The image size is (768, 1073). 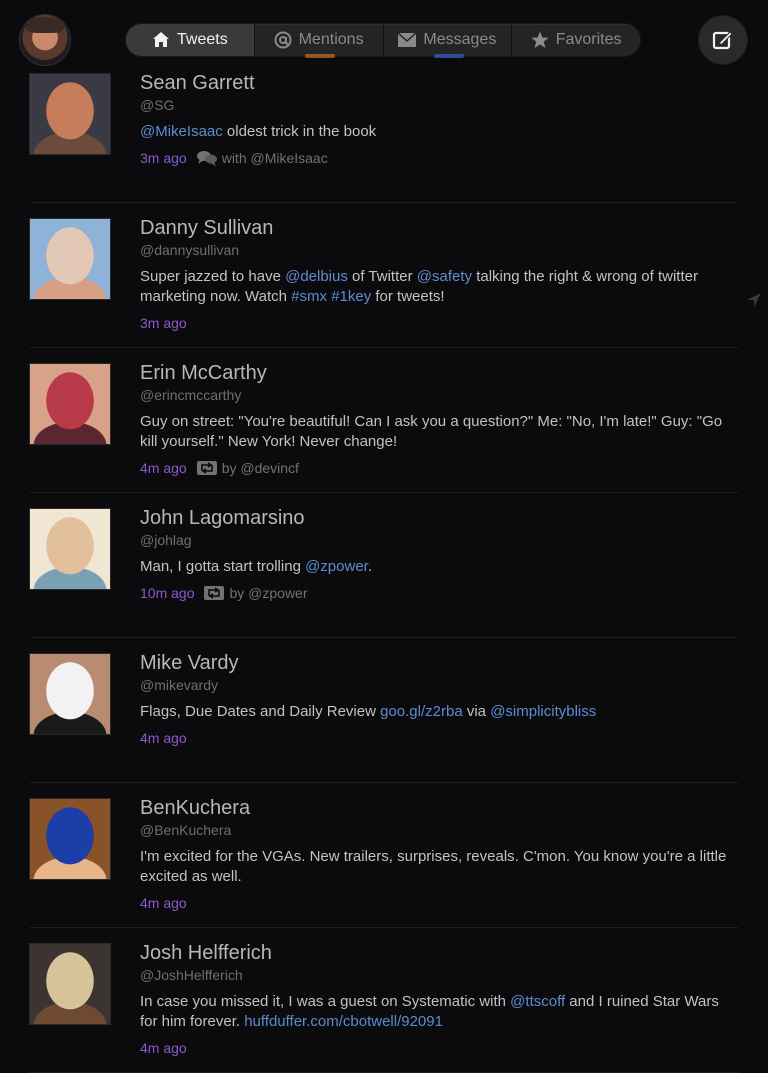 What do you see at coordinates (440, 567) in the screenshot?
I see `tweet-text: Man, I gotta start trolling @zpower.` at bounding box center [440, 567].